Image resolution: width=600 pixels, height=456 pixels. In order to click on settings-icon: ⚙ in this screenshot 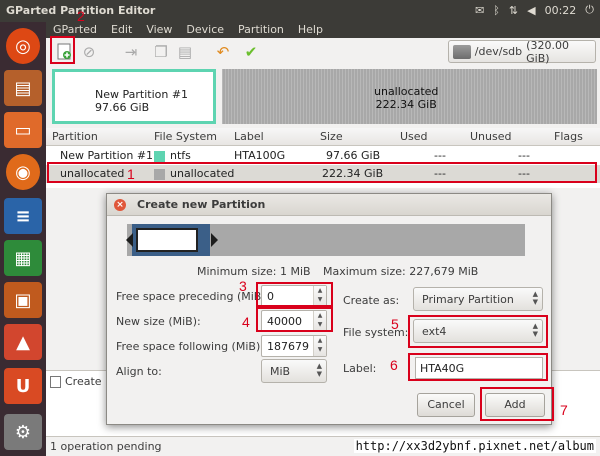, I will do `click(23, 432)`.